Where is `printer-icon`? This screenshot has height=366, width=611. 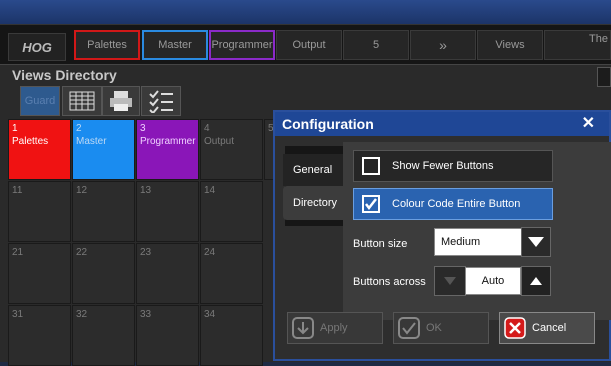 printer-icon is located at coordinates (121, 101).